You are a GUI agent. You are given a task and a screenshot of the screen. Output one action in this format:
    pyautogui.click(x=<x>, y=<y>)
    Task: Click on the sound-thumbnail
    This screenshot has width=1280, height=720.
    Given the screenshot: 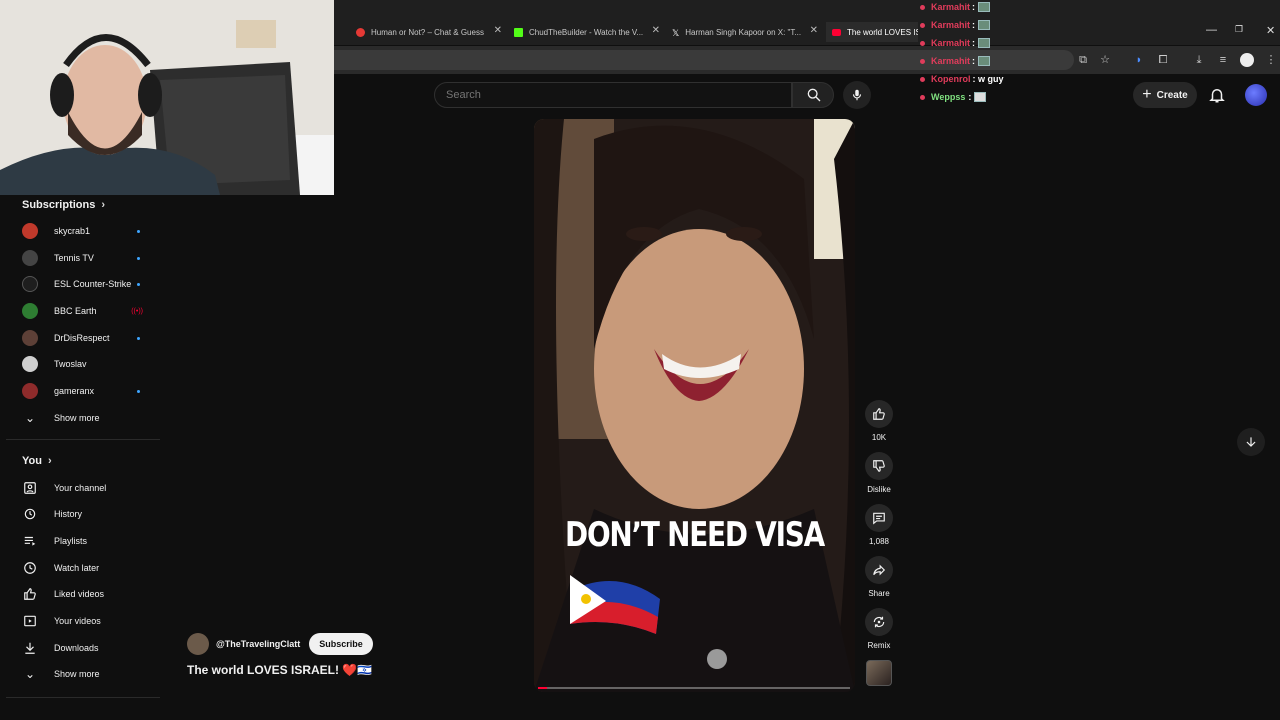 What is the action you would take?
    pyautogui.click(x=879, y=673)
    